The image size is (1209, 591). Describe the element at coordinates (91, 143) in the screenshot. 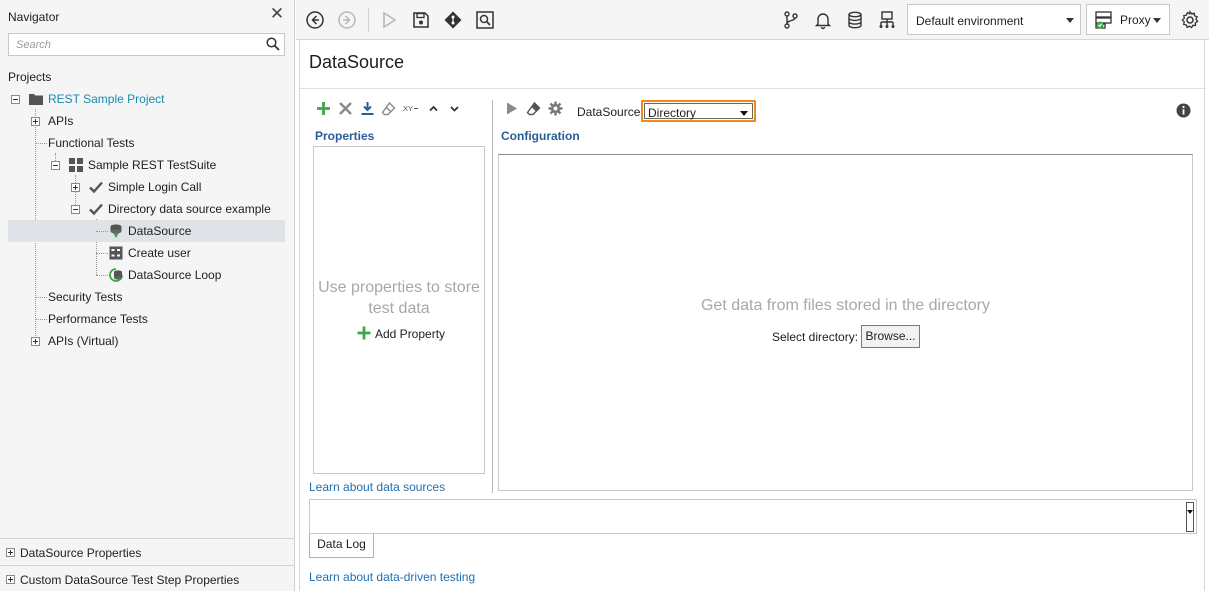

I see `tree-label: Functional Tests` at that location.